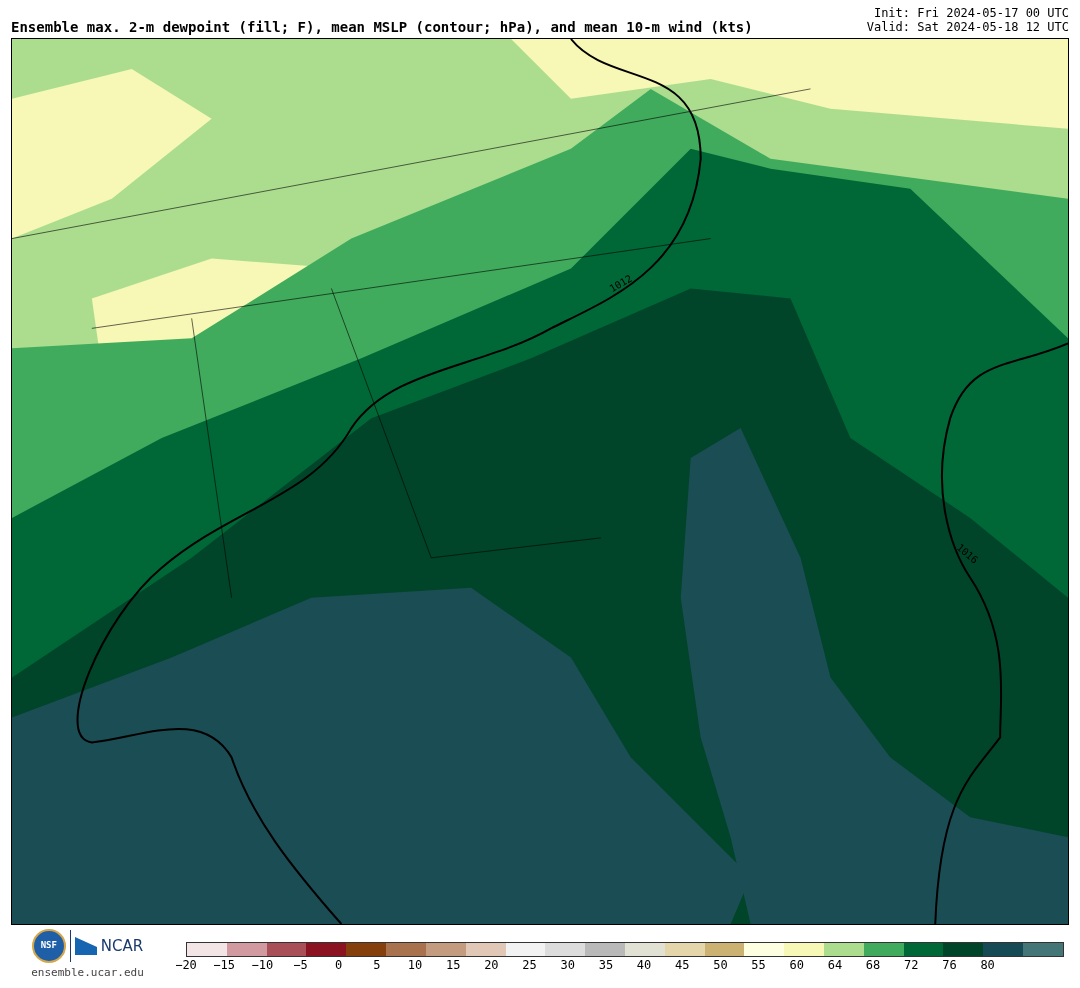 The image size is (1080, 988). What do you see at coordinates (224, 965) in the screenshot?
I see `colorbar-tick-label: −15` at bounding box center [224, 965].